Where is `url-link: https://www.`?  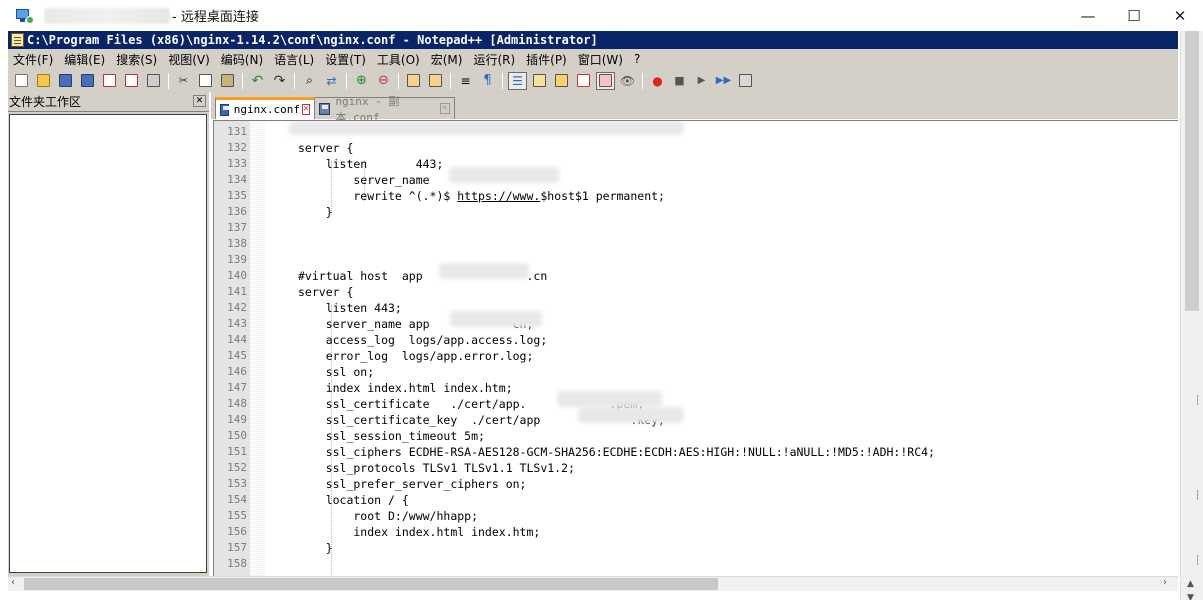 url-link: https://www. is located at coordinates (498, 196).